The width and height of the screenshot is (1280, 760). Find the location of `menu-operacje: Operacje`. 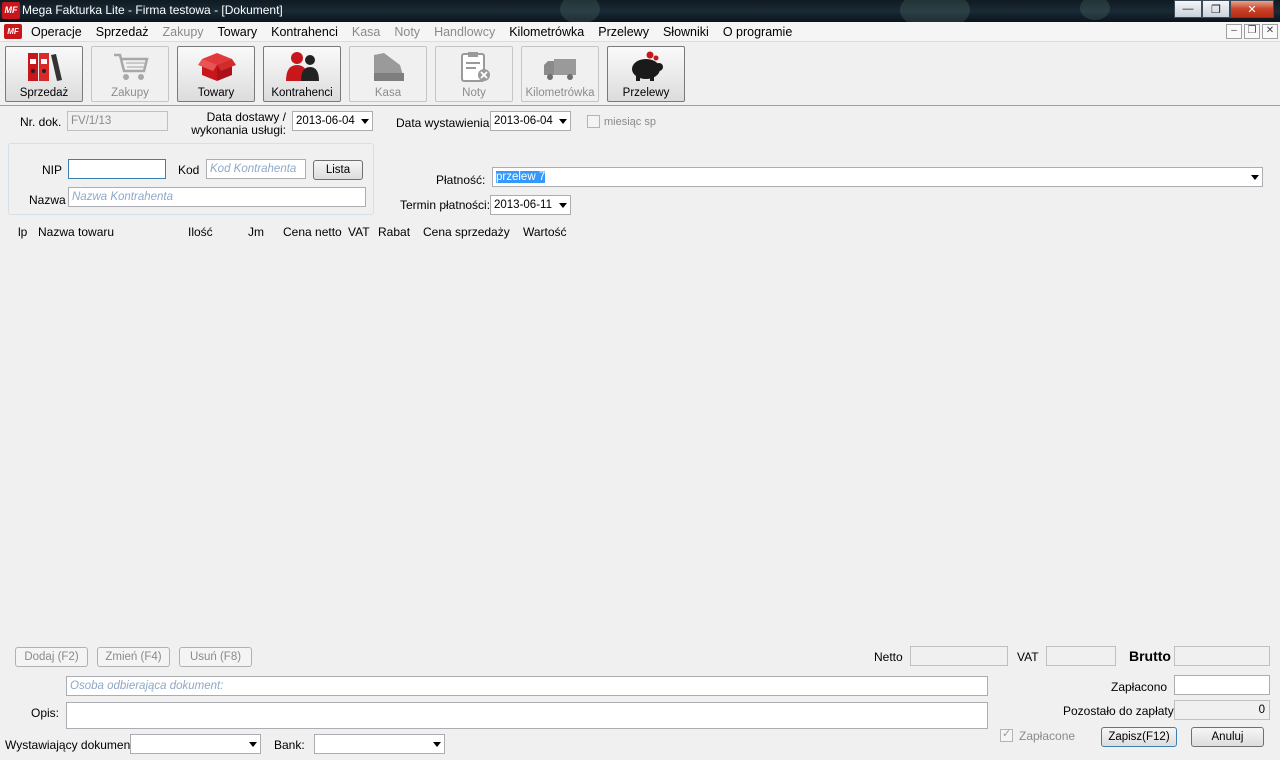

menu-operacje: Operacje is located at coordinates (56, 32).